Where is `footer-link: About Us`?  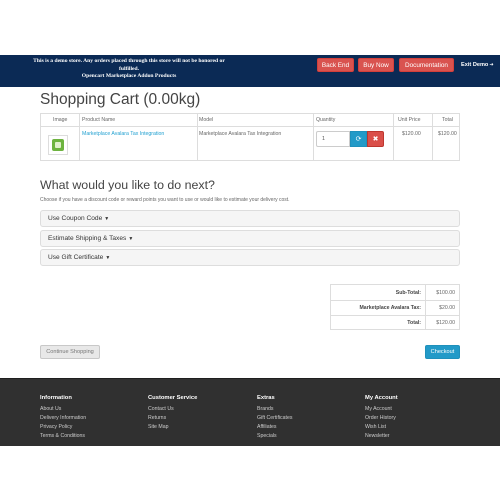 footer-link: About Us is located at coordinates (63, 409).